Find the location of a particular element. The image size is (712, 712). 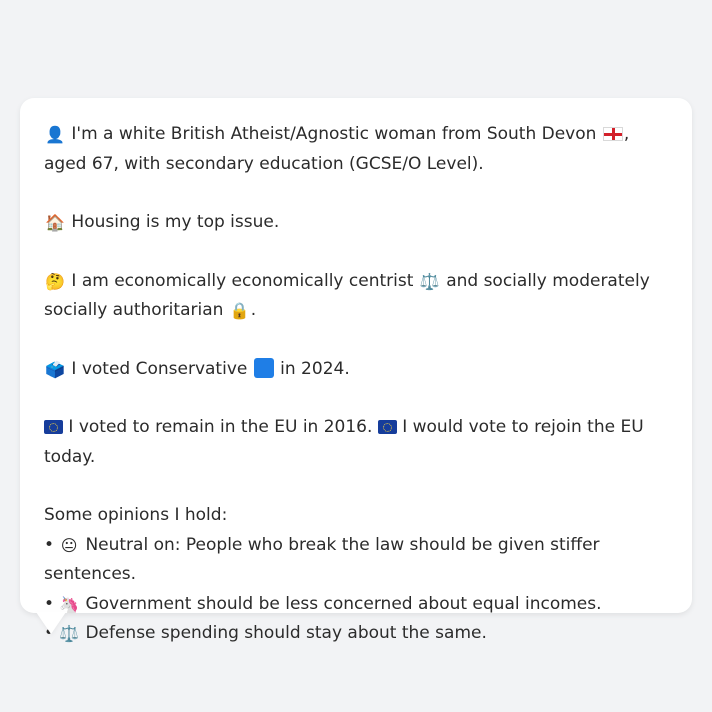

house-icon: 🏠 is located at coordinates (55, 222).